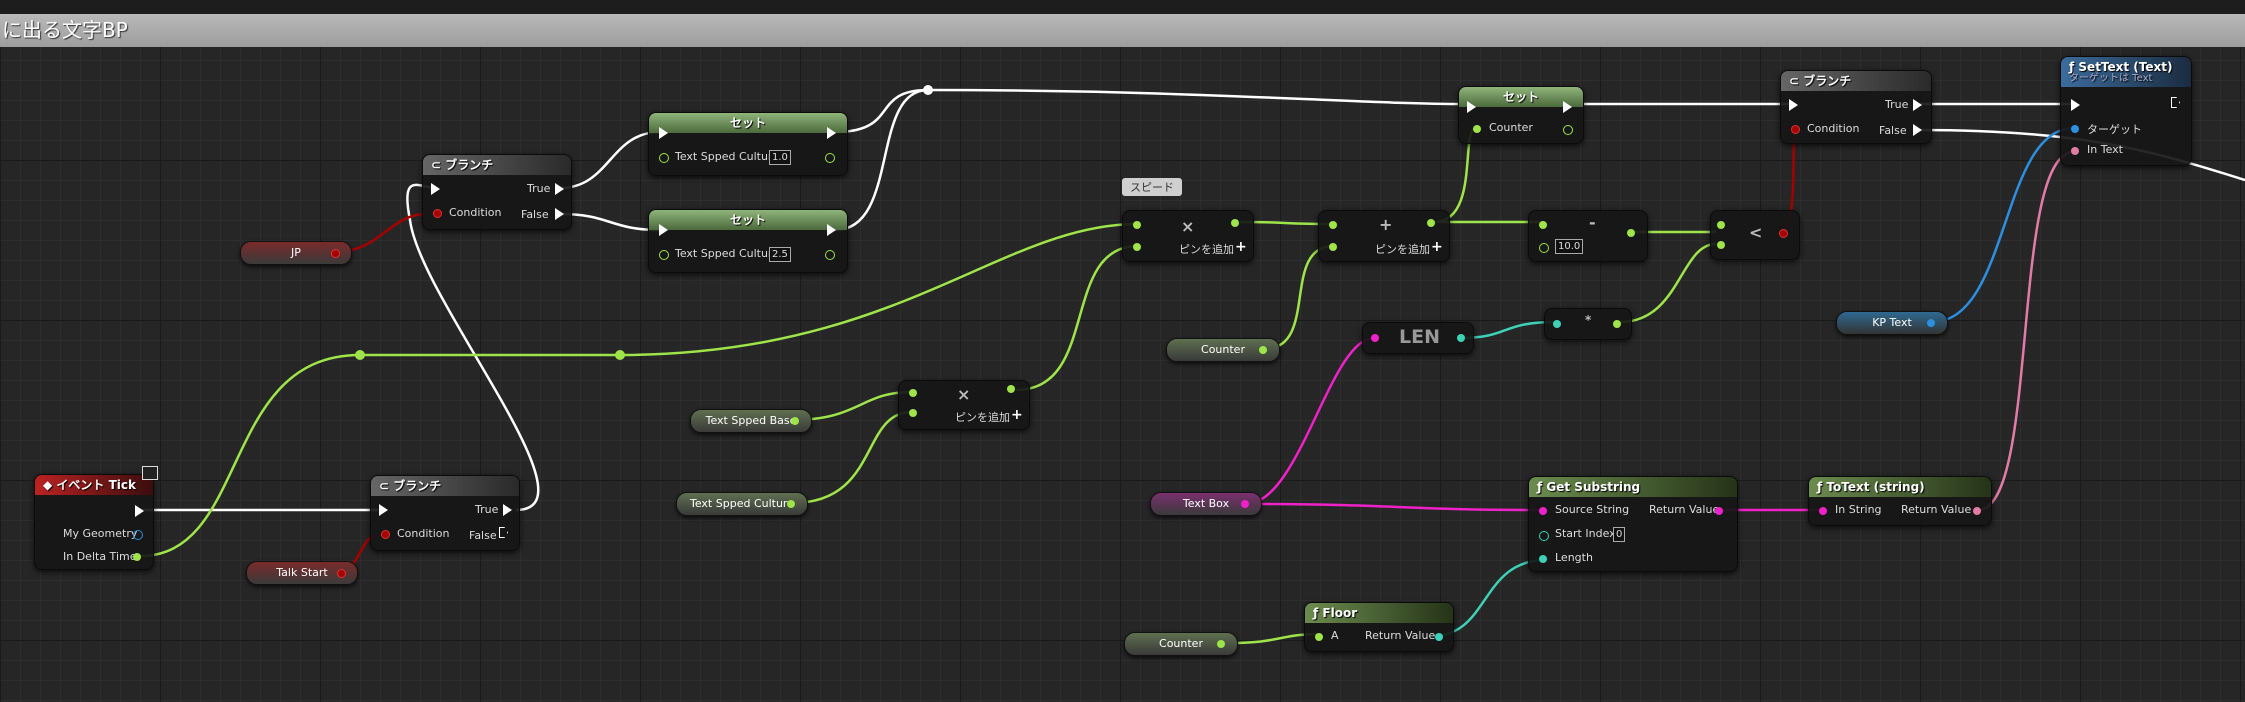 This screenshot has width=2245, height=702. I want to click on text-box-pin, so click(1245, 504).